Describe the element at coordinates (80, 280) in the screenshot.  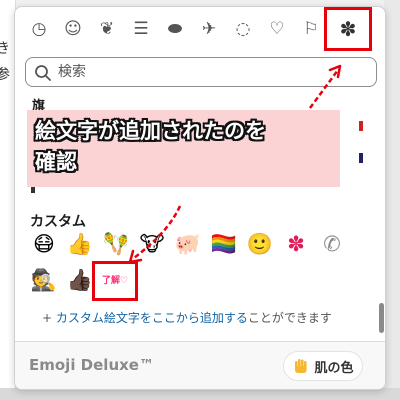
I see `custom-emoji-thumbs-up-dark: 👍🏿` at that location.